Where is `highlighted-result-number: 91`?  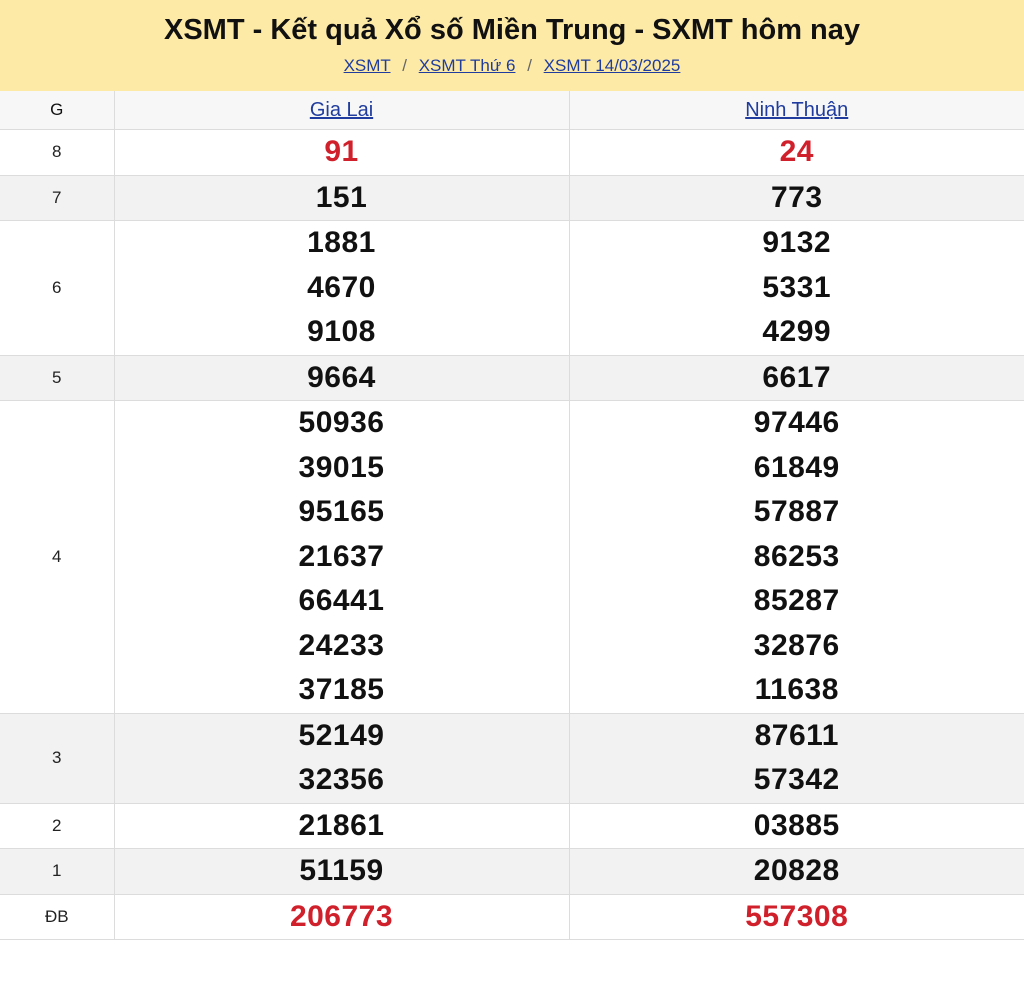
highlighted-result-number: 91 is located at coordinates (341, 151).